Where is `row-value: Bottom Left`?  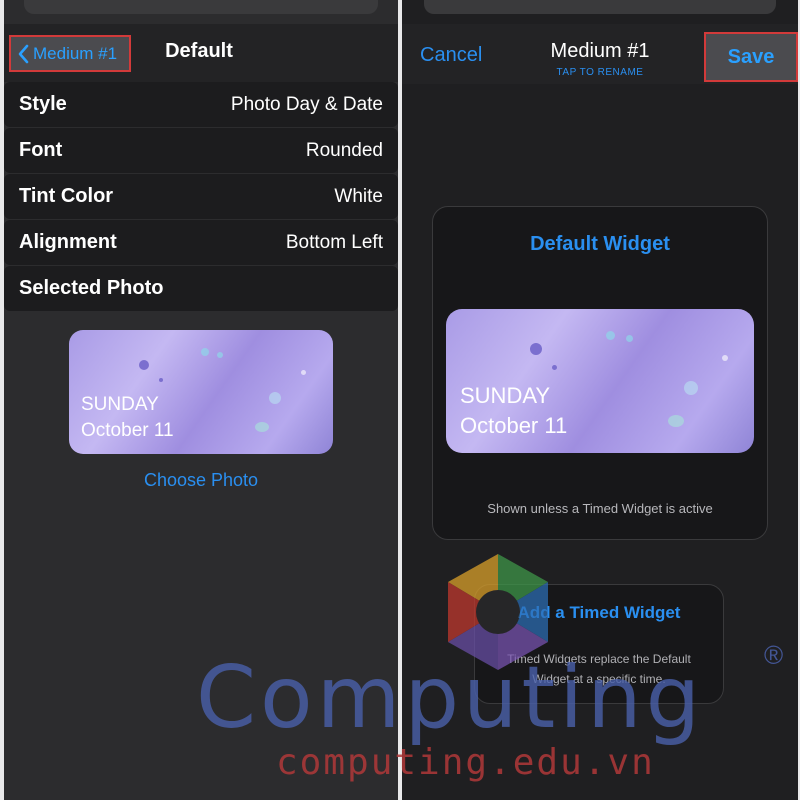
row-value: Bottom Left is located at coordinates (334, 242).